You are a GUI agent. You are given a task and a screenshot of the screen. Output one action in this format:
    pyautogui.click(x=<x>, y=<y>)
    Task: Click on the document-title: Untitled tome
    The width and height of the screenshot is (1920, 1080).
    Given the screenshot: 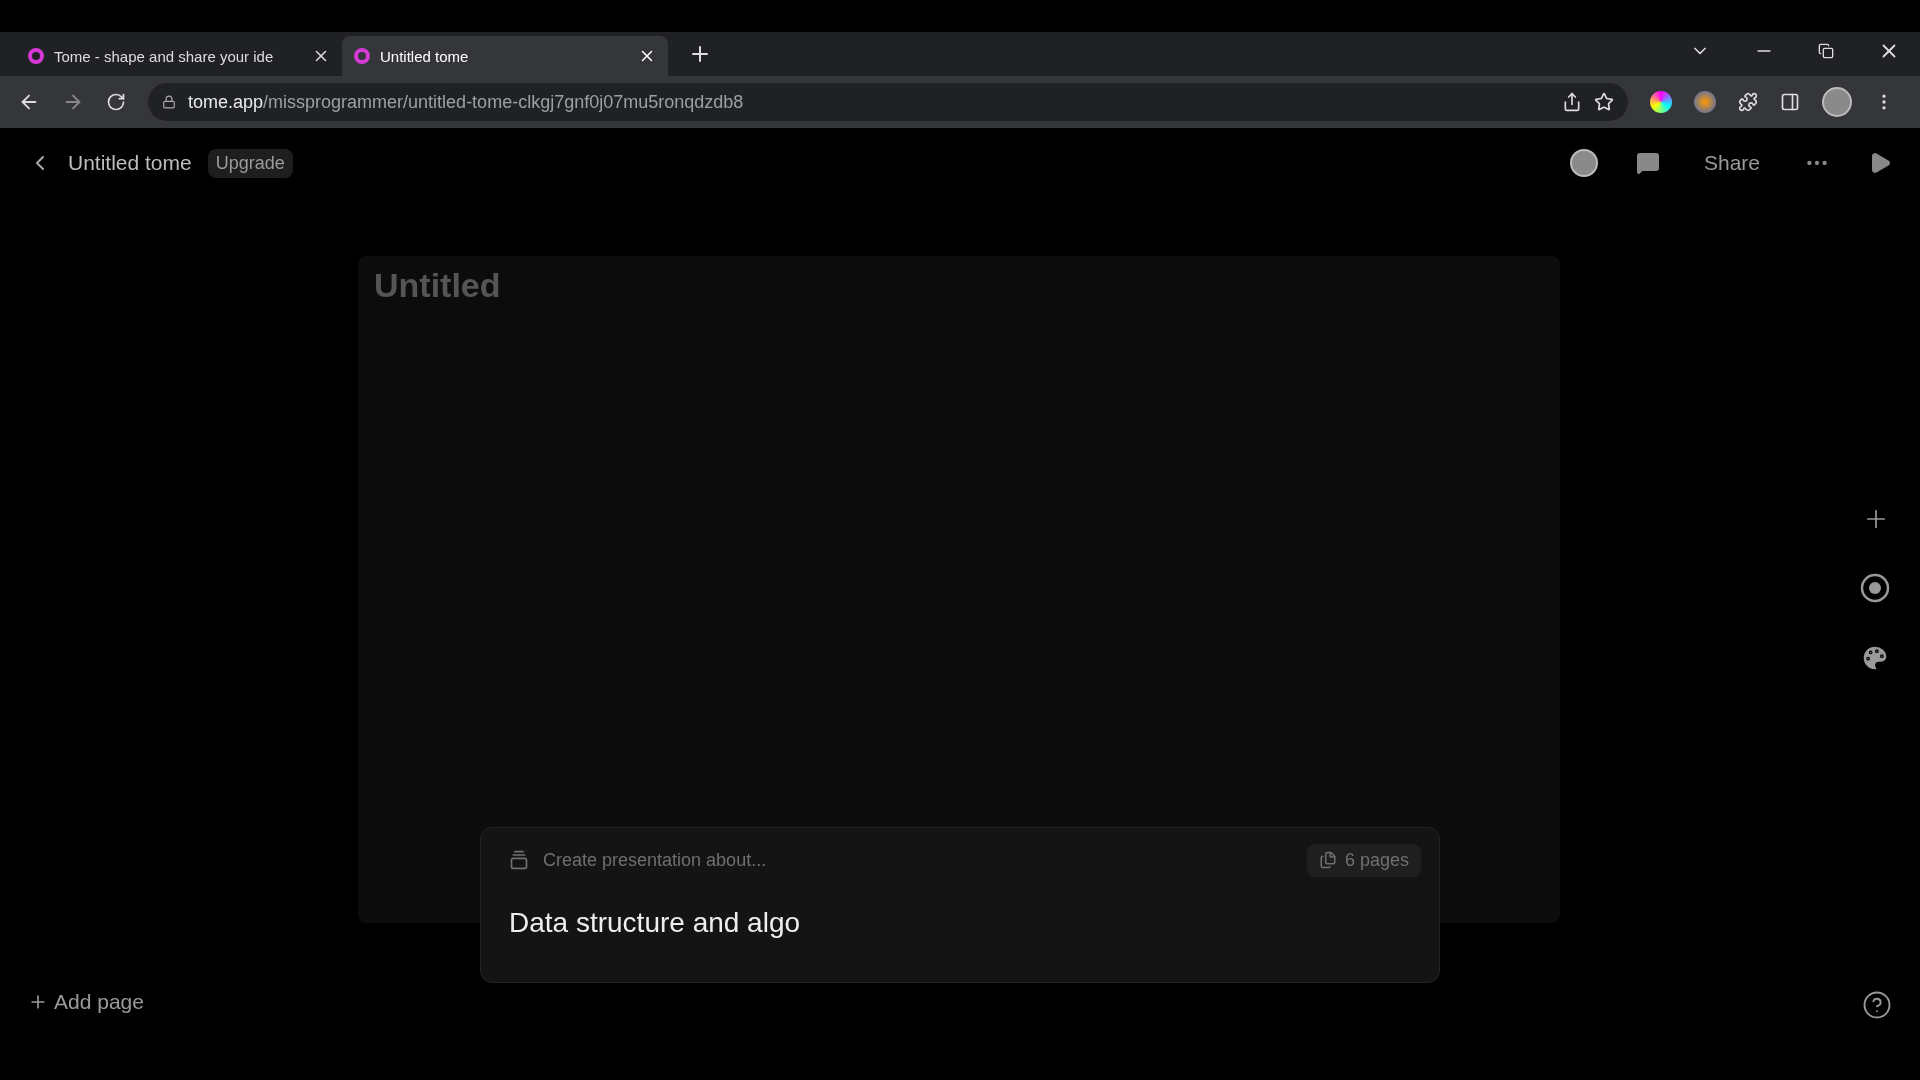 What is the action you would take?
    pyautogui.click(x=130, y=163)
    